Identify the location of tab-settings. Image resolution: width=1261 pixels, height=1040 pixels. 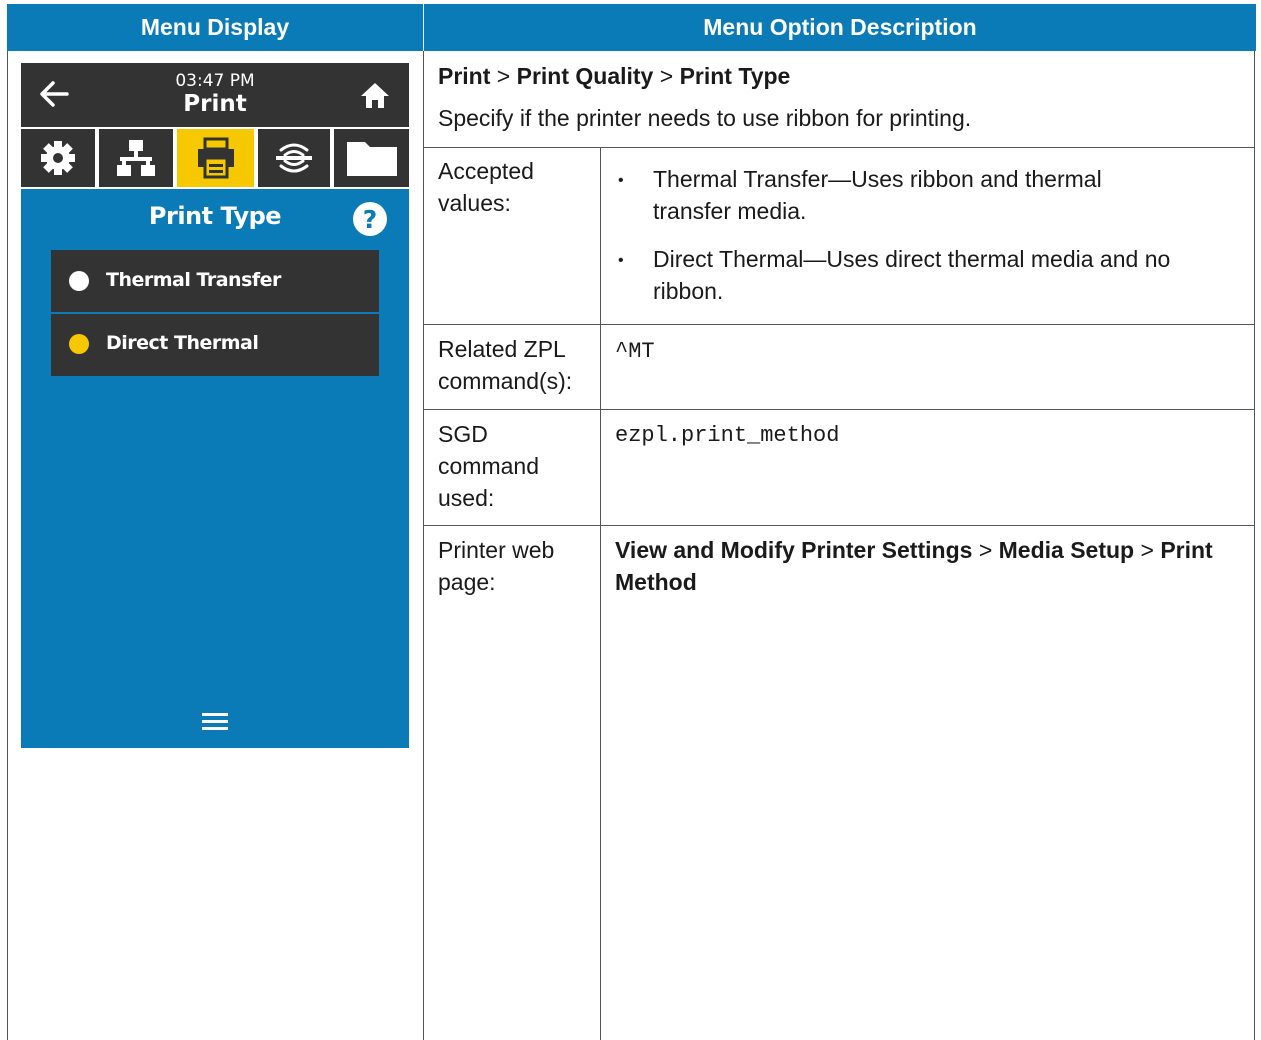
(58, 158).